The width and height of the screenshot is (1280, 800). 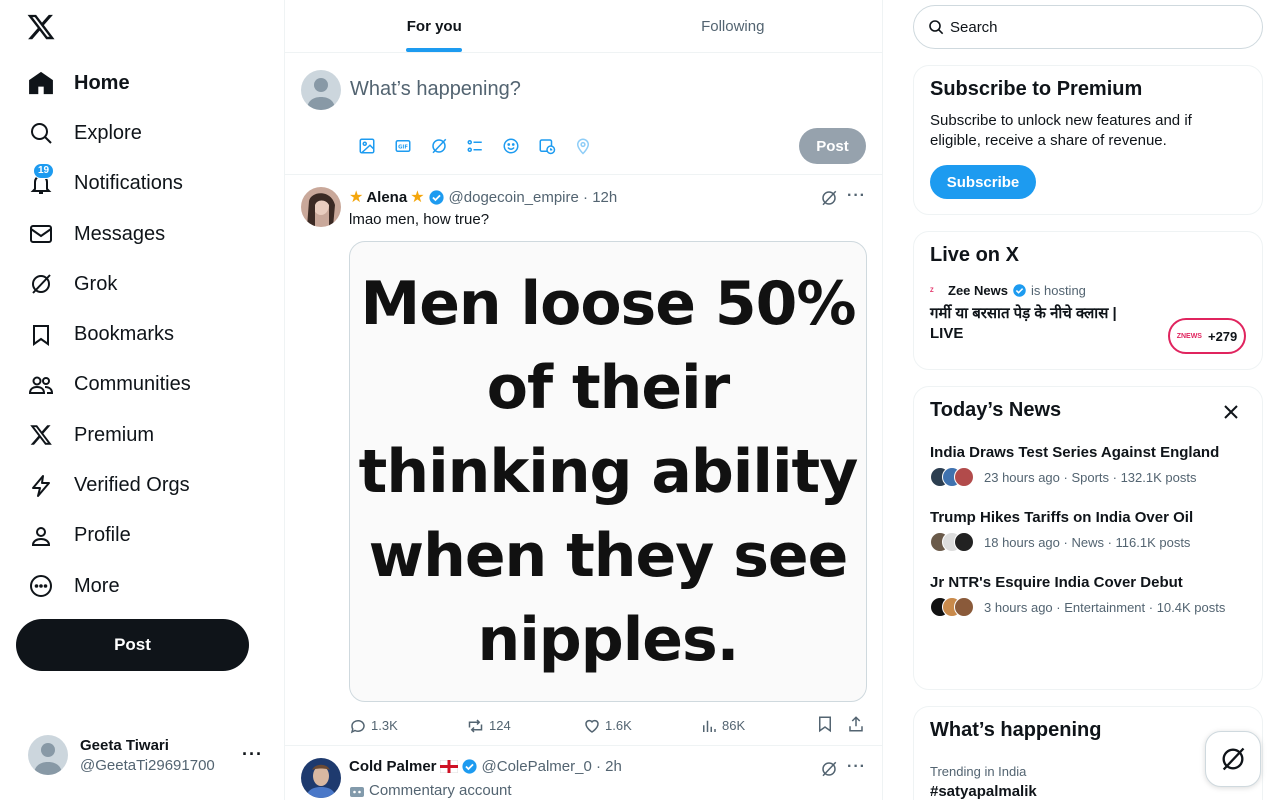 What do you see at coordinates (500, 725) in the screenshot?
I see `repost-count: 124` at bounding box center [500, 725].